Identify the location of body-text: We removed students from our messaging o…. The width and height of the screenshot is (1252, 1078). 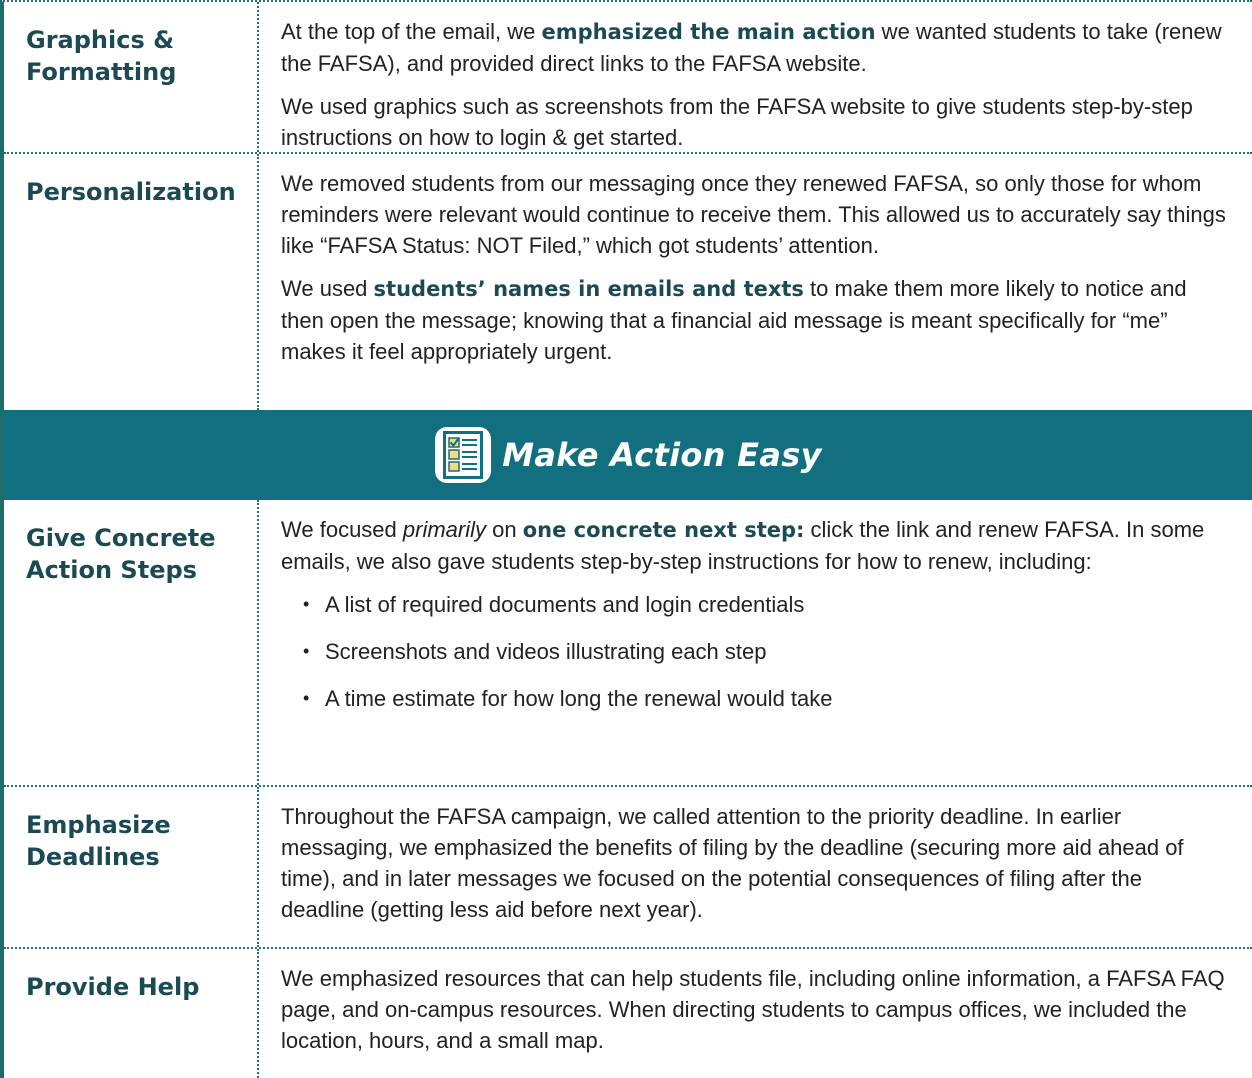
(753, 214).